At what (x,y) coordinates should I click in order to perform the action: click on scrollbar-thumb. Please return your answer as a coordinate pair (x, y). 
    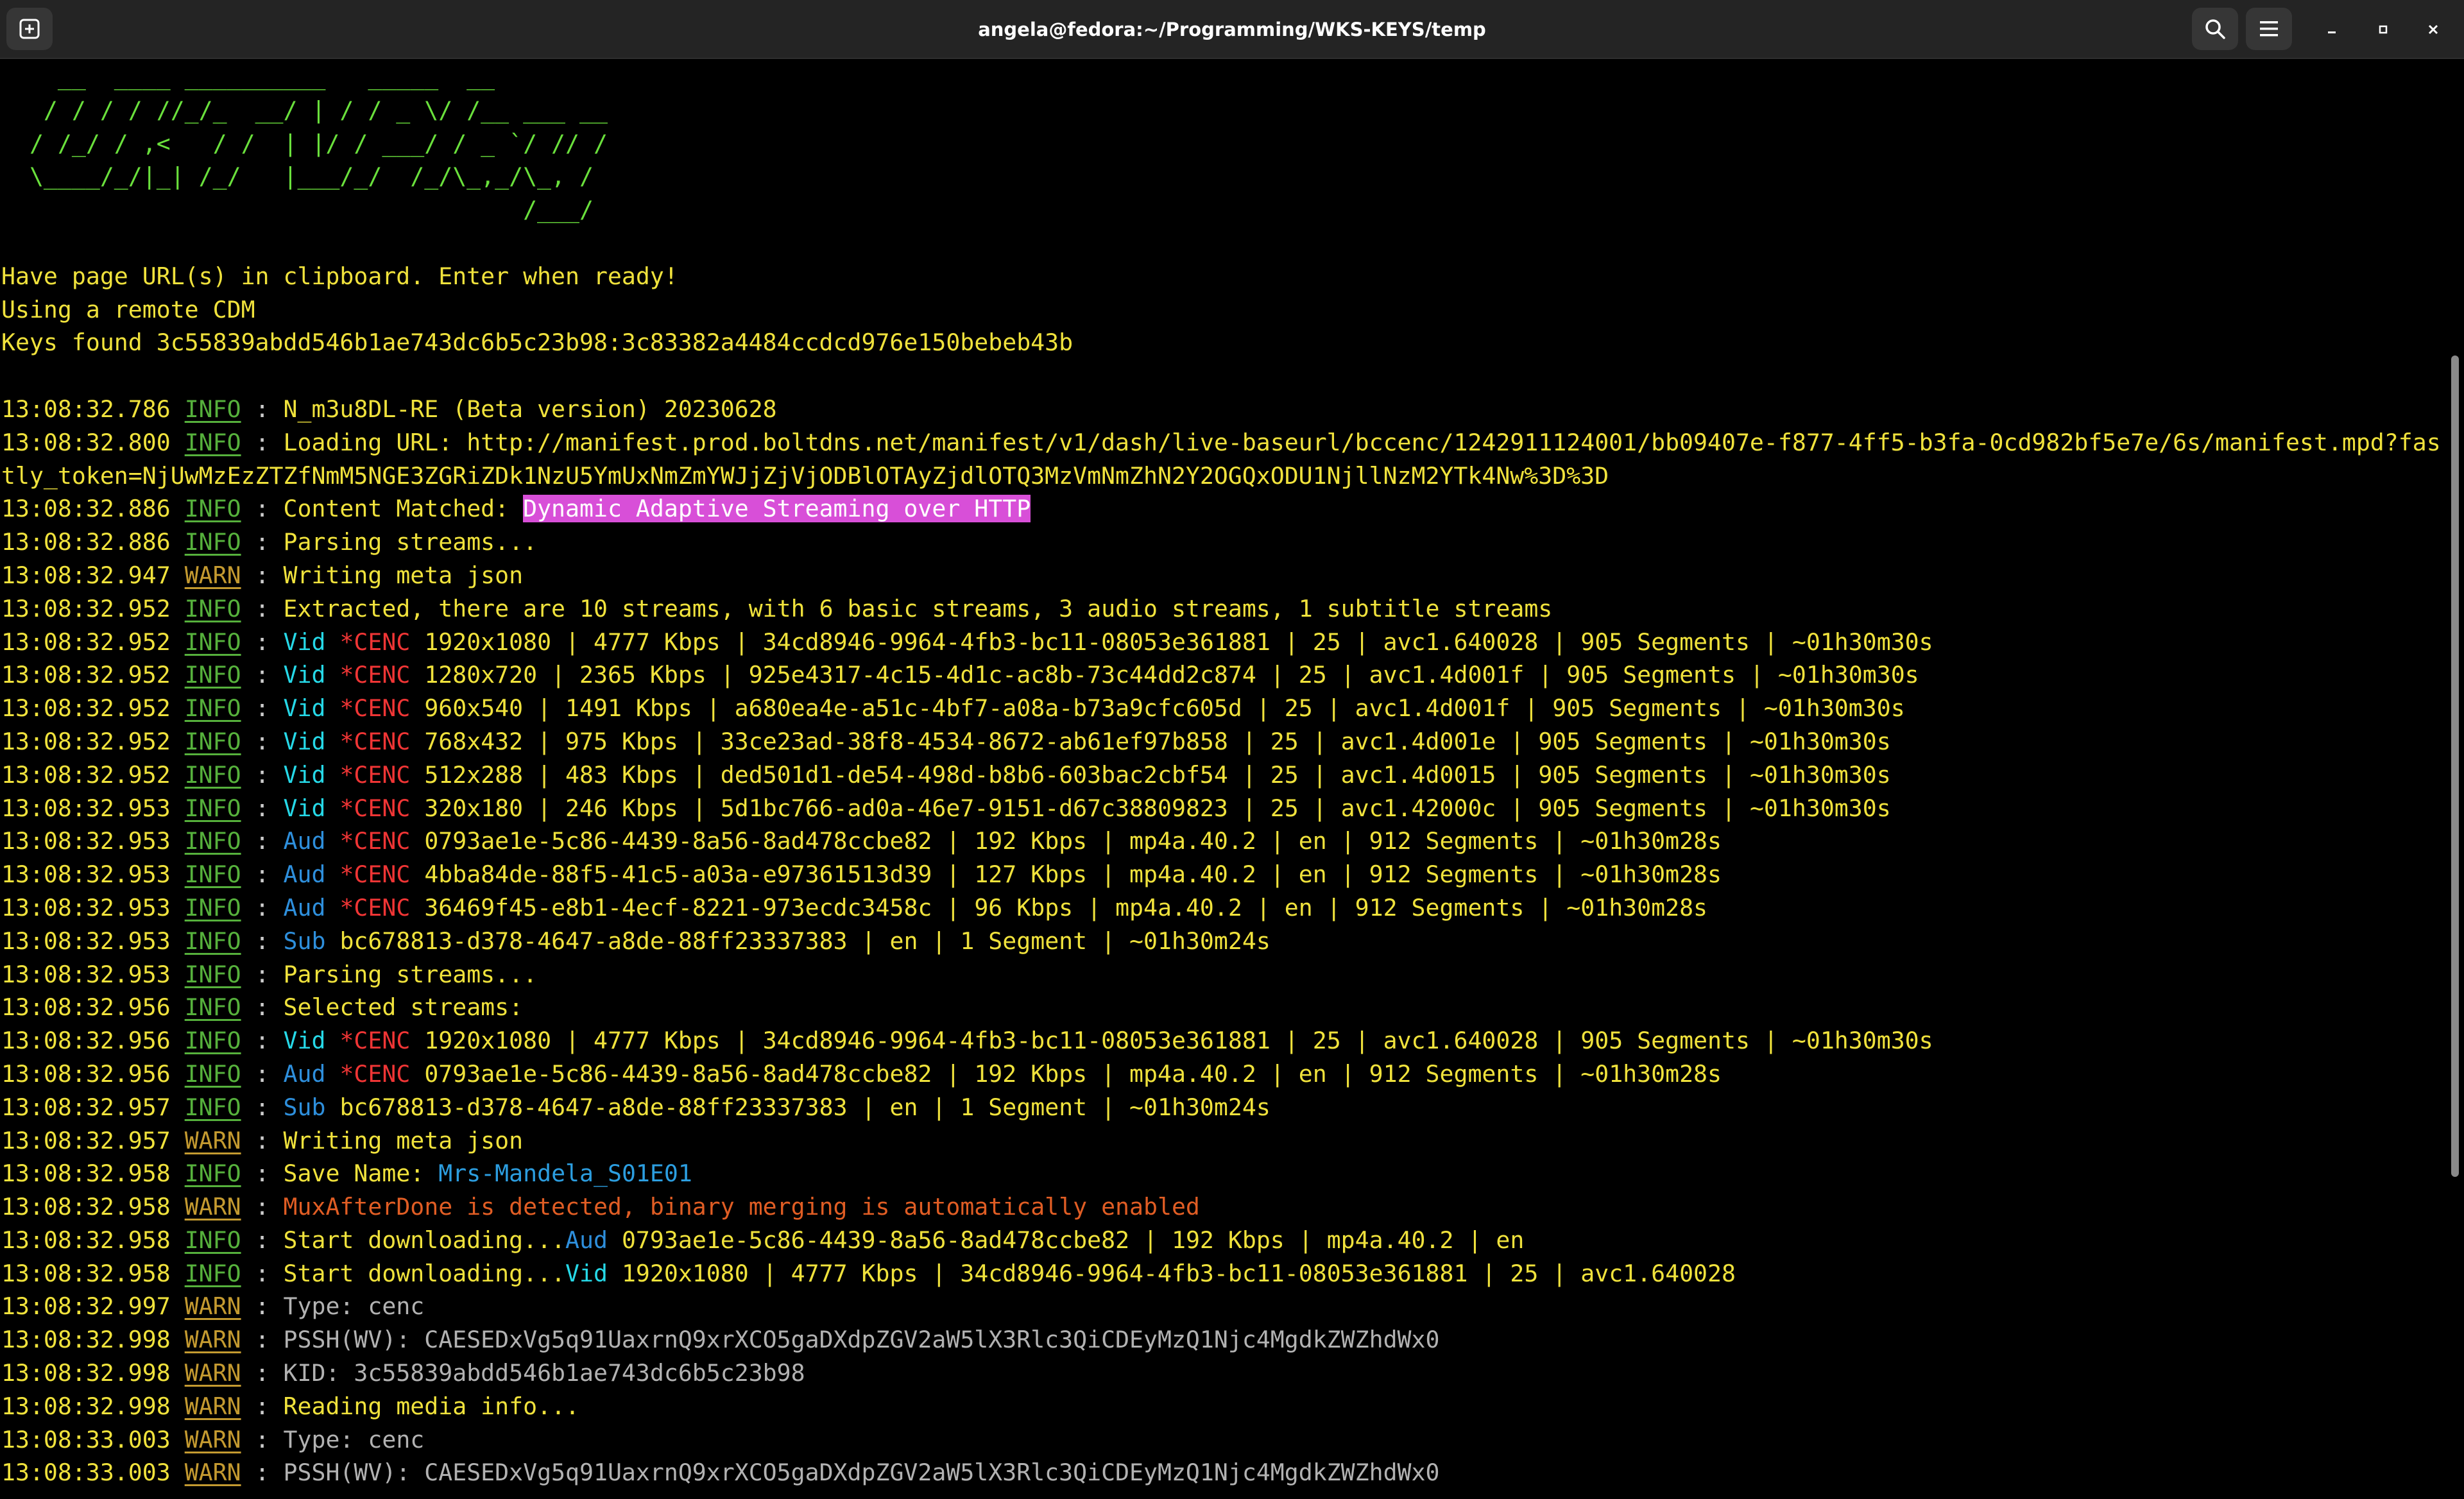
    Looking at the image, I should click on (2455, 766).